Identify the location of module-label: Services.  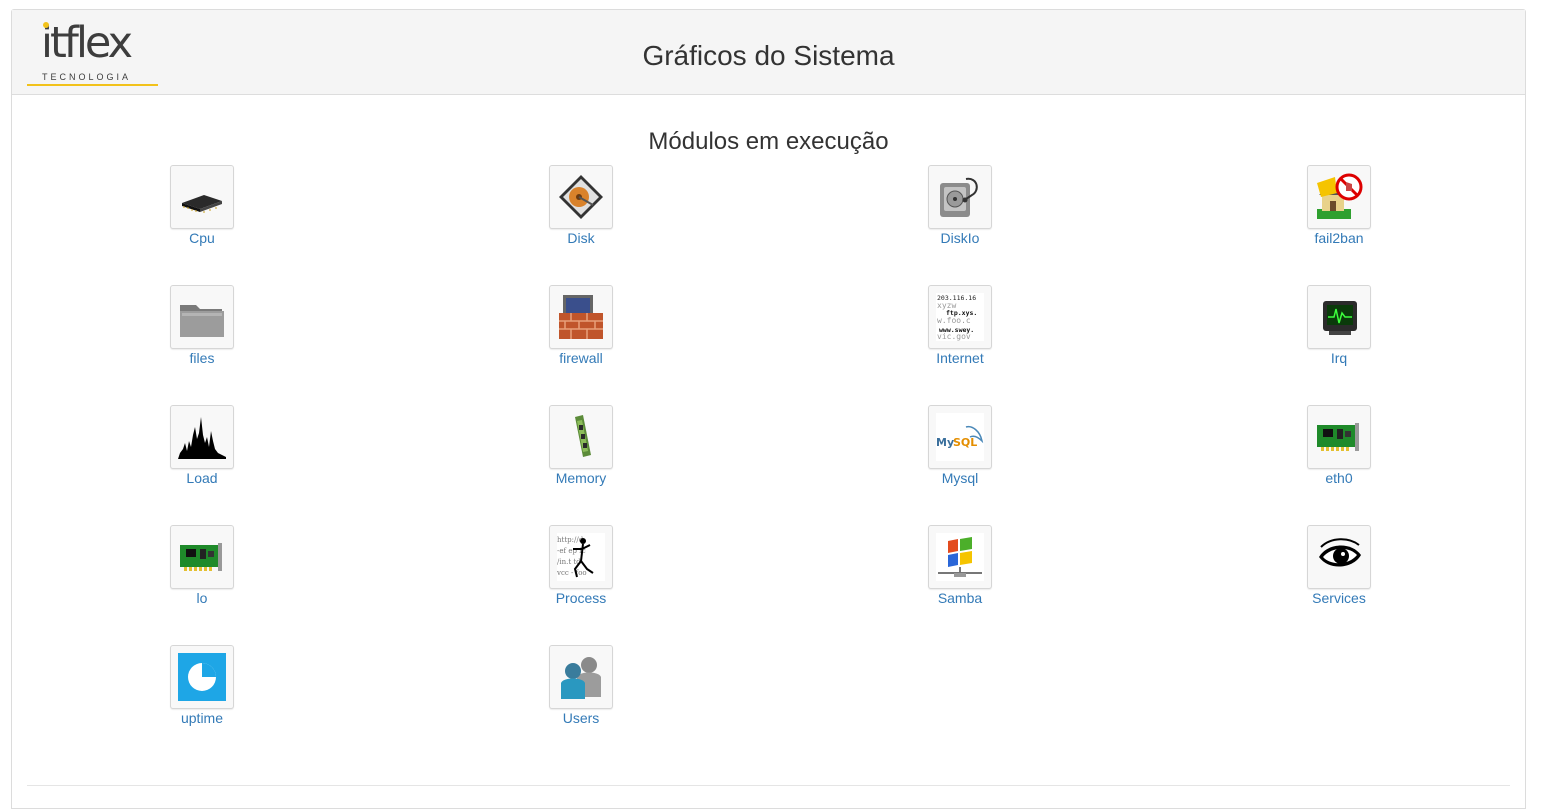
(1339, 598).